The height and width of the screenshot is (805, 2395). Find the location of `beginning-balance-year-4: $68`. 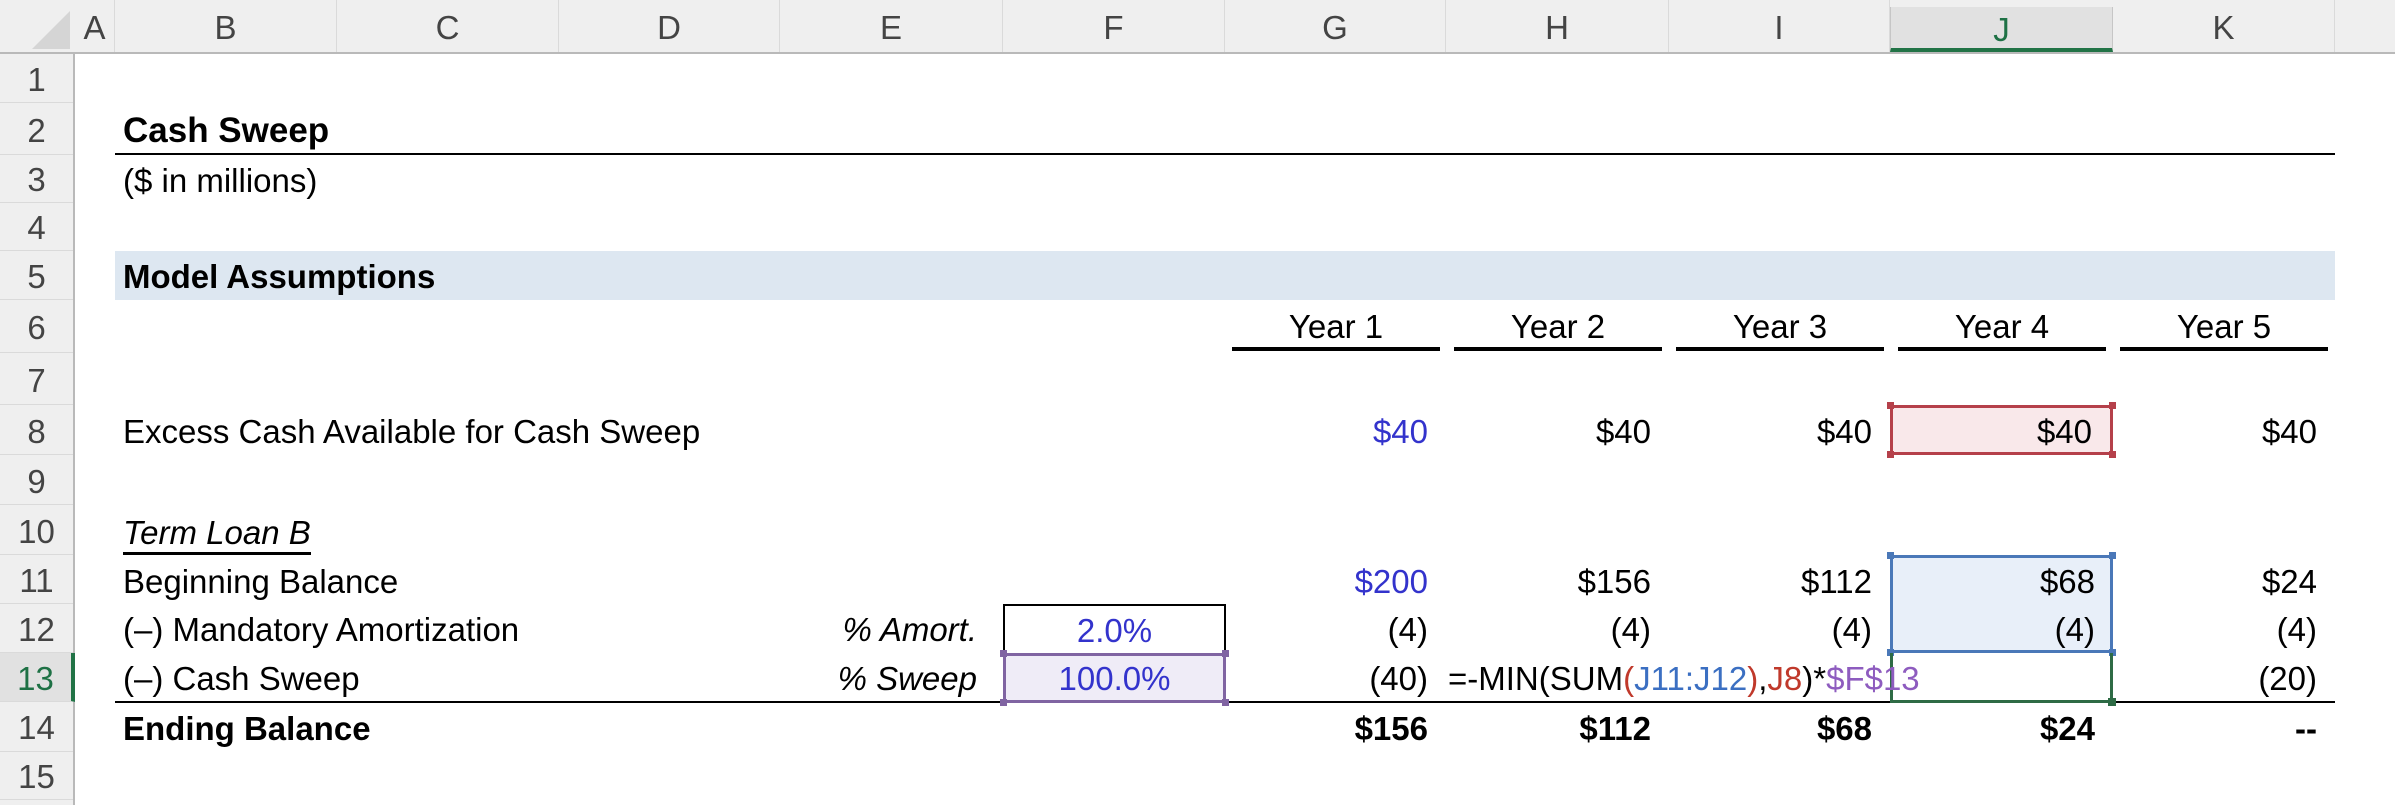

beginning-balance-year-4: $68 is located at coordinates (2001, 579).